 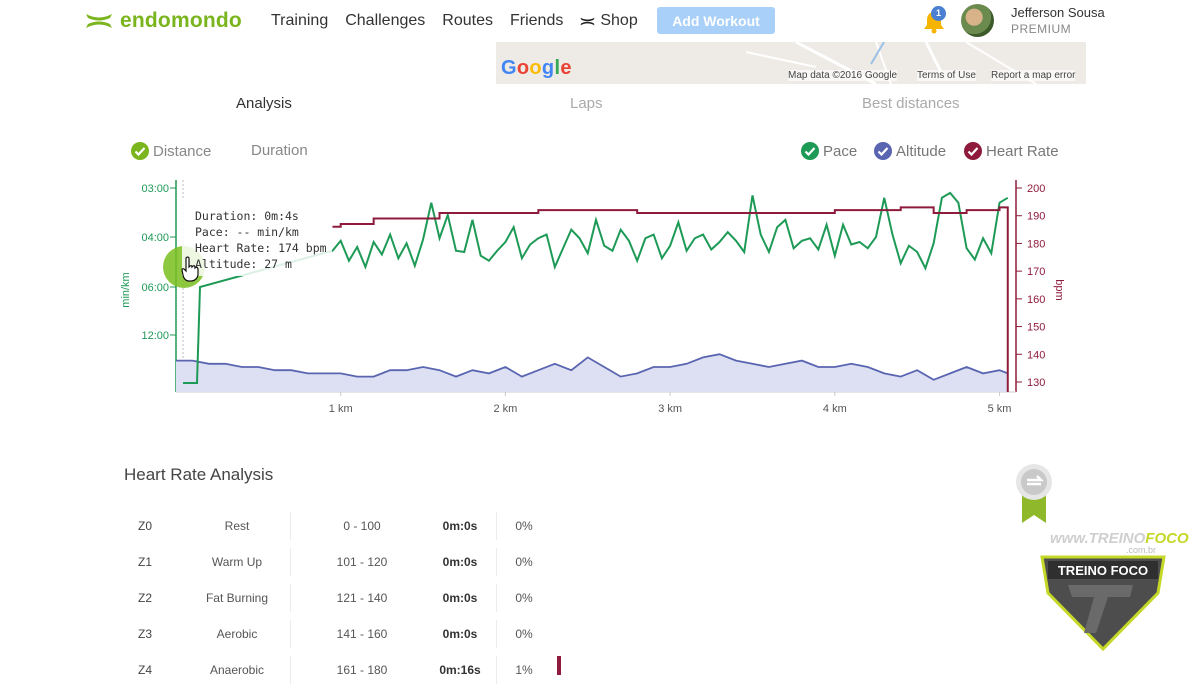 What do you see at coordinates (145, 562) in the screenshot?
I see `zone-id: Z1` at bounding box center [145, 562].